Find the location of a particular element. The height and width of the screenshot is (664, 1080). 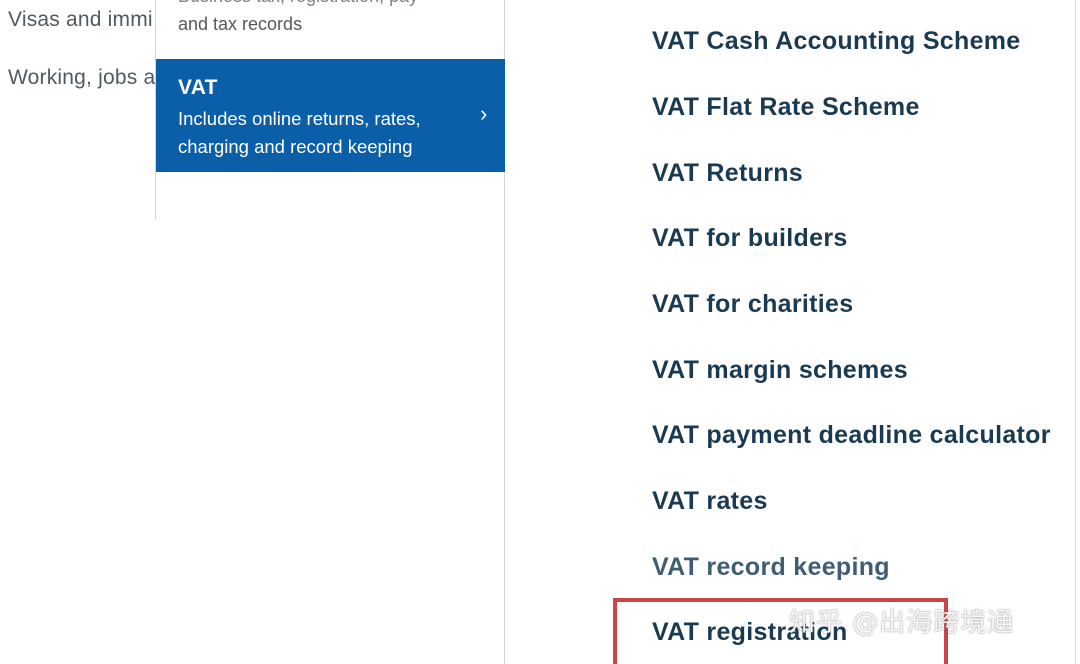

column-divider-gap is located at coordinates (156, 442).